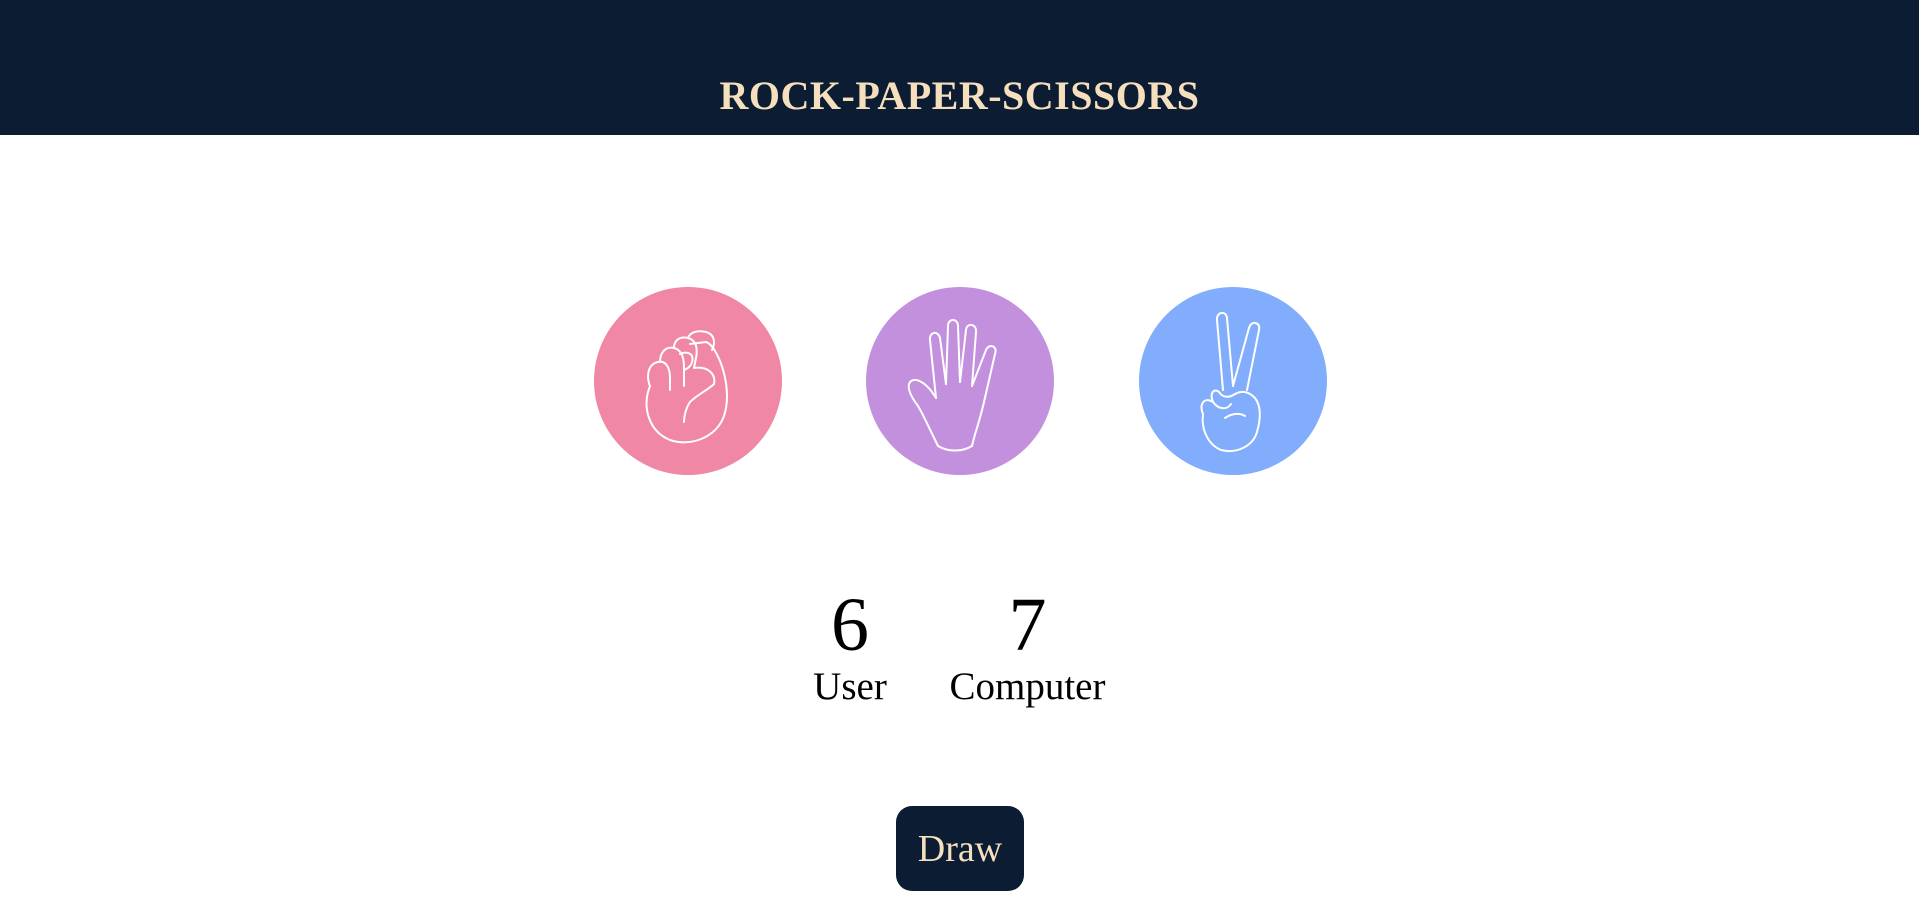 Image resolution: width=1919 pixels, height=902 pixels. I want to click on user-score-value: 6, so click(850, 625).